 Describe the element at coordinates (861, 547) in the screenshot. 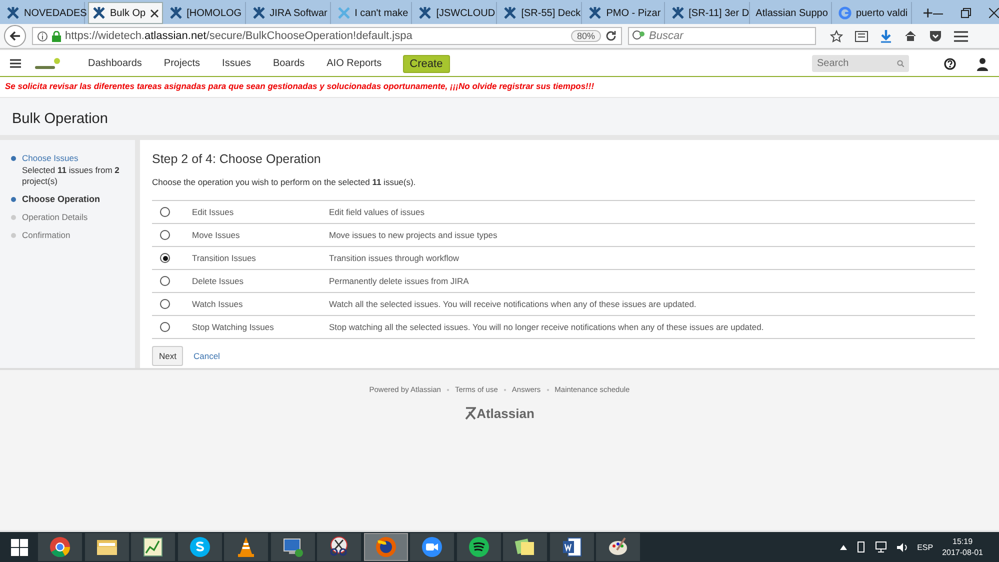

I see `phone-icon` at that location.